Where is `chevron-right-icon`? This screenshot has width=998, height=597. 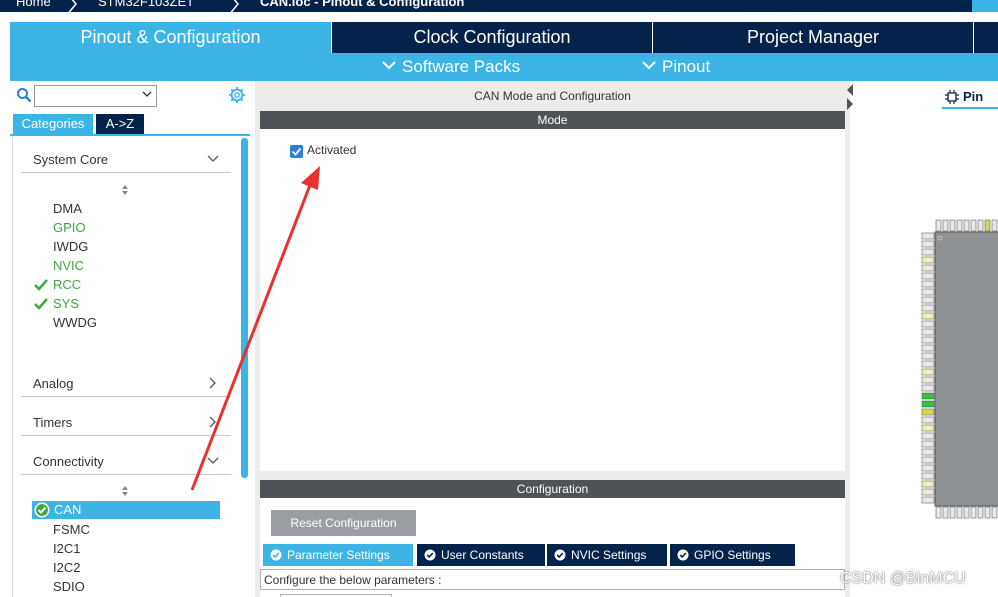
chevron-right-icon is located at coordinates (212, 383).